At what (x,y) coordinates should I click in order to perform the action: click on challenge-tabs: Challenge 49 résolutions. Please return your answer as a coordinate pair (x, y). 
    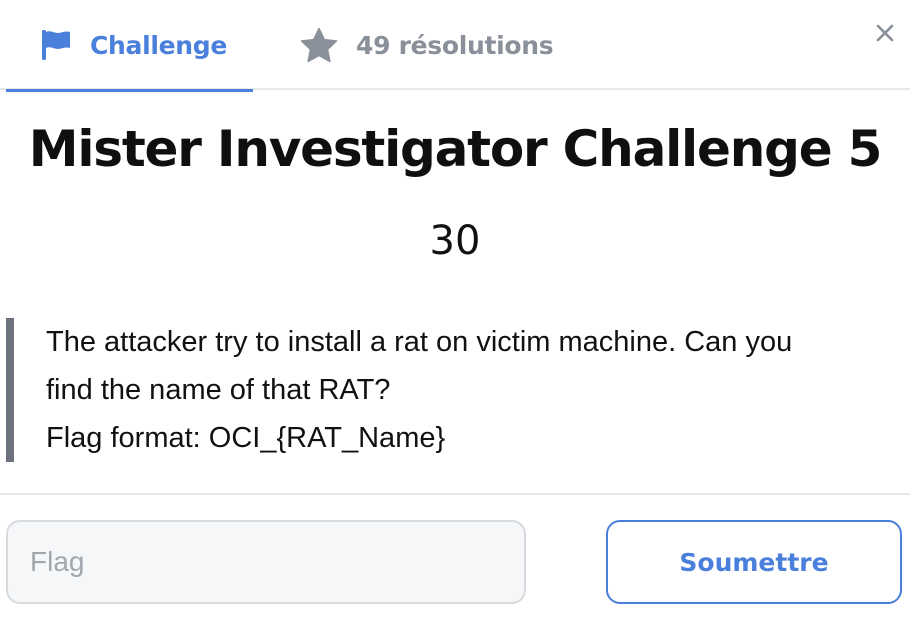
    Looking at the image, I should click on (455, 46).